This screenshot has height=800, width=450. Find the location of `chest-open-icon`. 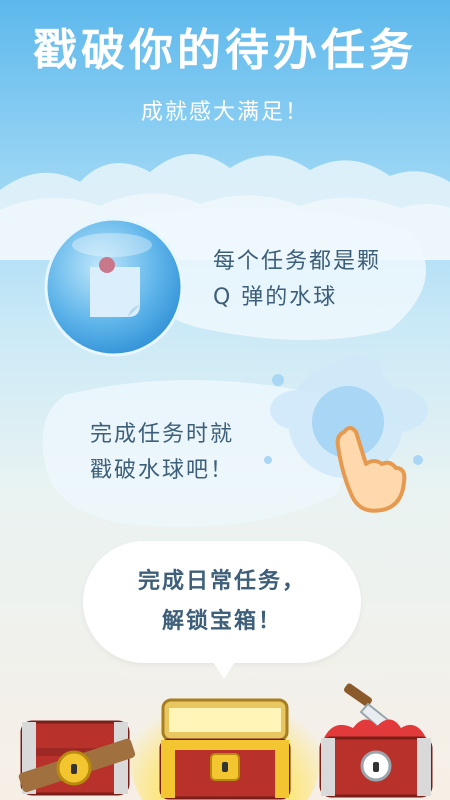

chest-open-icon is located at coordinates (225, 746).